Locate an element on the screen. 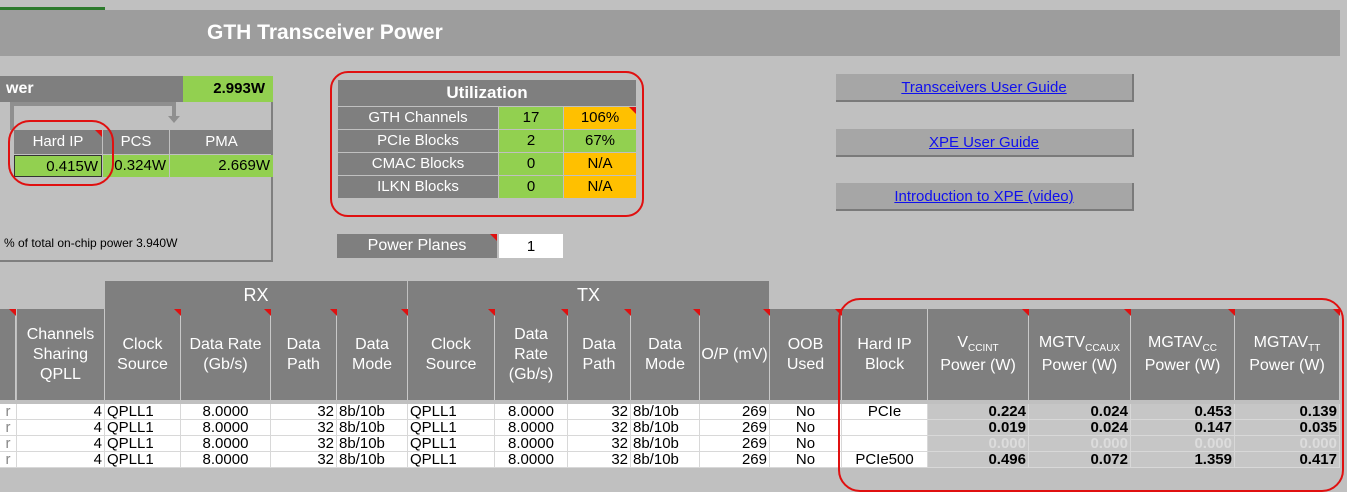 The image size is (1347, 492). tx-group-header: TX is located at coordinates (588, 295).